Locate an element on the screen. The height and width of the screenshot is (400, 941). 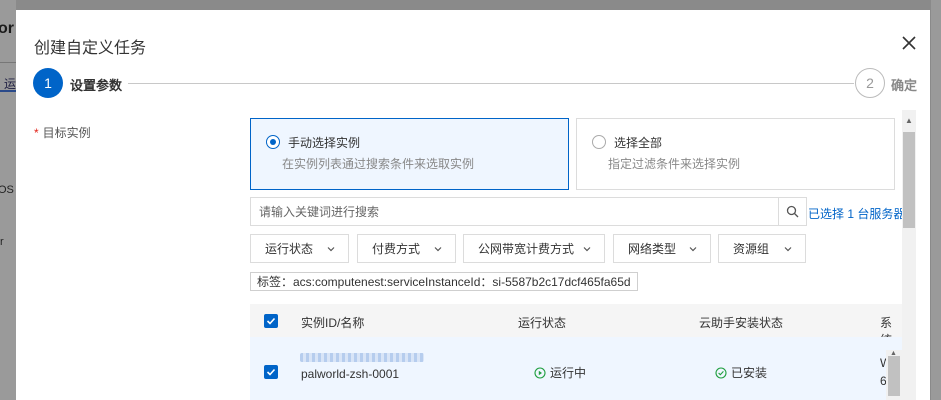
row-checkbox is located at coordinates (271, 372).